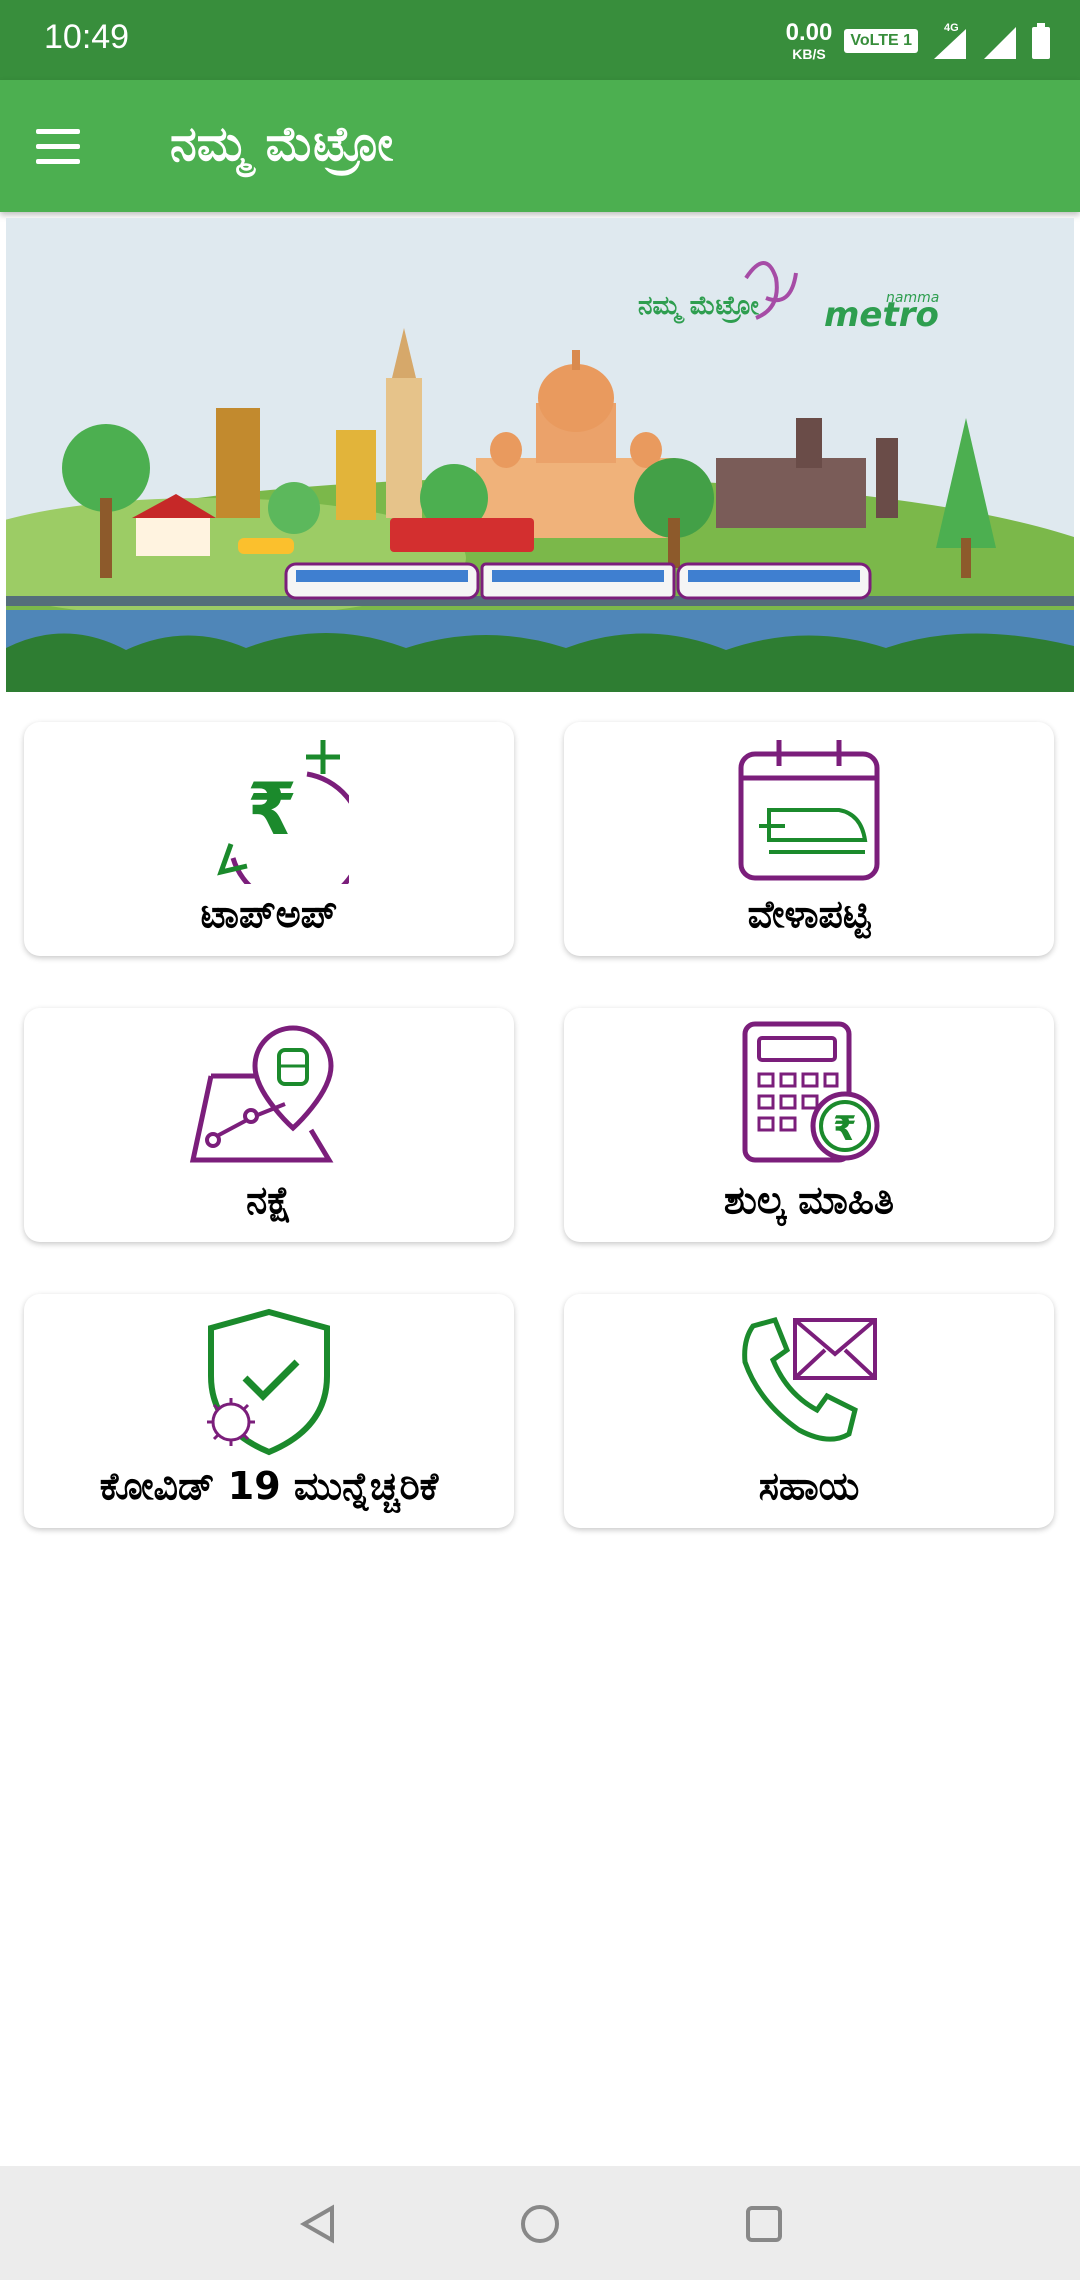 The height and width of the screenshot is (2280, 1080). What do you see at coordinates (764, 2224) in the screenshot?
I see `recents-icon` at bounding box center [764, 2224].